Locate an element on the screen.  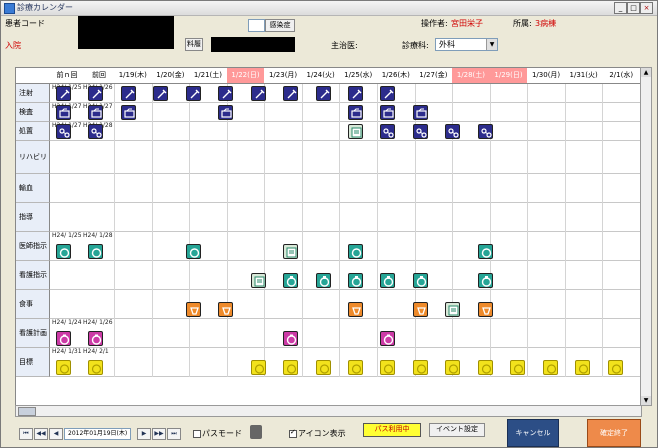
day-header: 1/31(火) is located at coordinates (584, 76).